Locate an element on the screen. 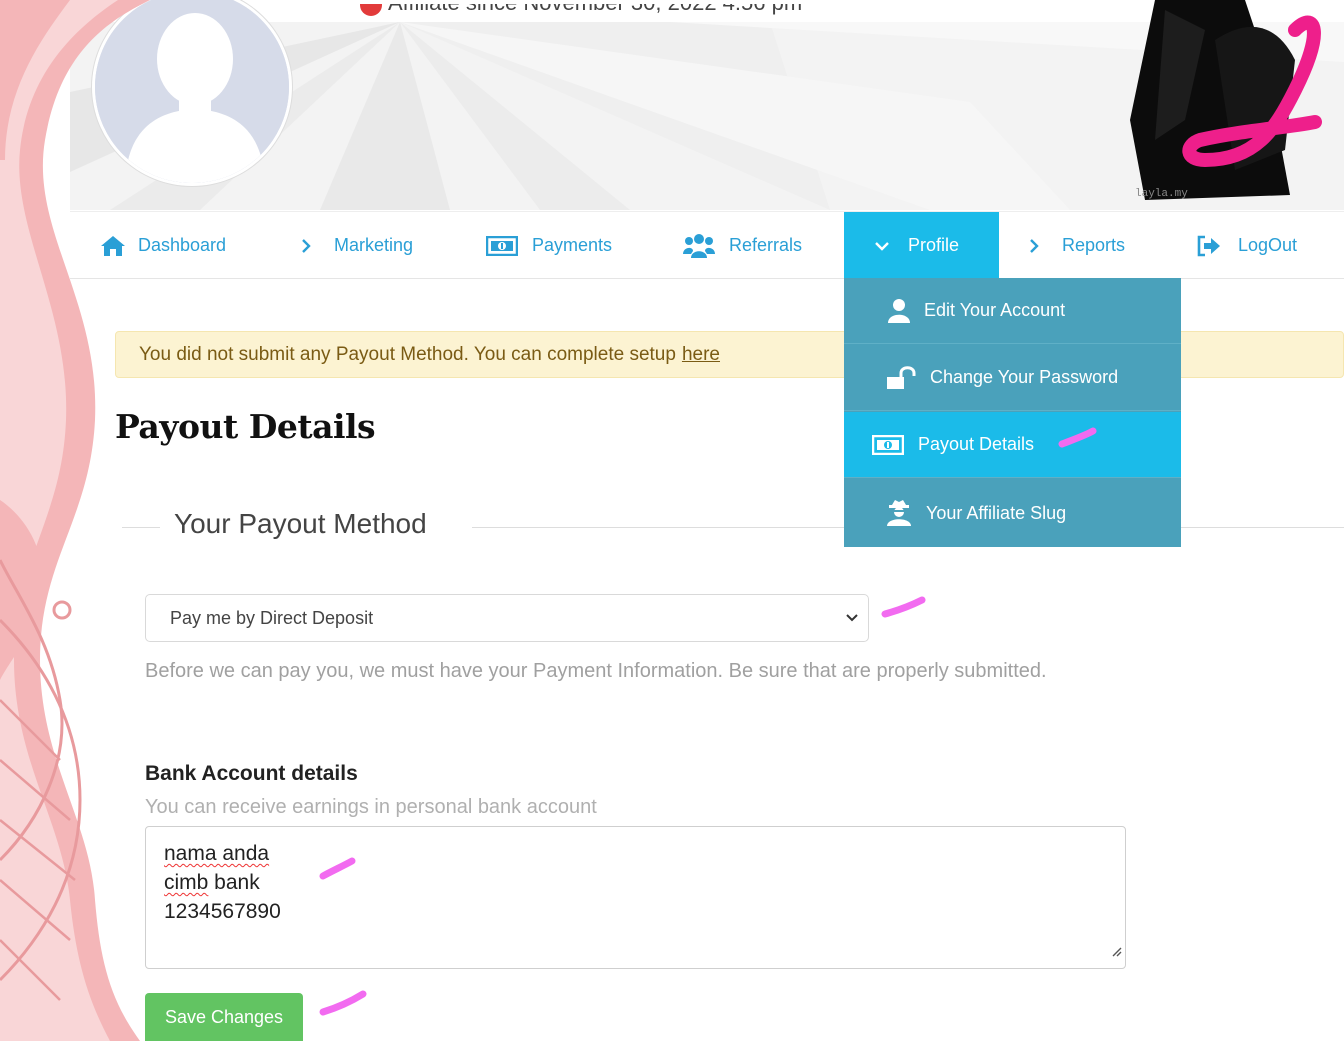 This screenshot has width=1344, height=1041. nav-profile-label: Profile is located at coordinates (934, 245).